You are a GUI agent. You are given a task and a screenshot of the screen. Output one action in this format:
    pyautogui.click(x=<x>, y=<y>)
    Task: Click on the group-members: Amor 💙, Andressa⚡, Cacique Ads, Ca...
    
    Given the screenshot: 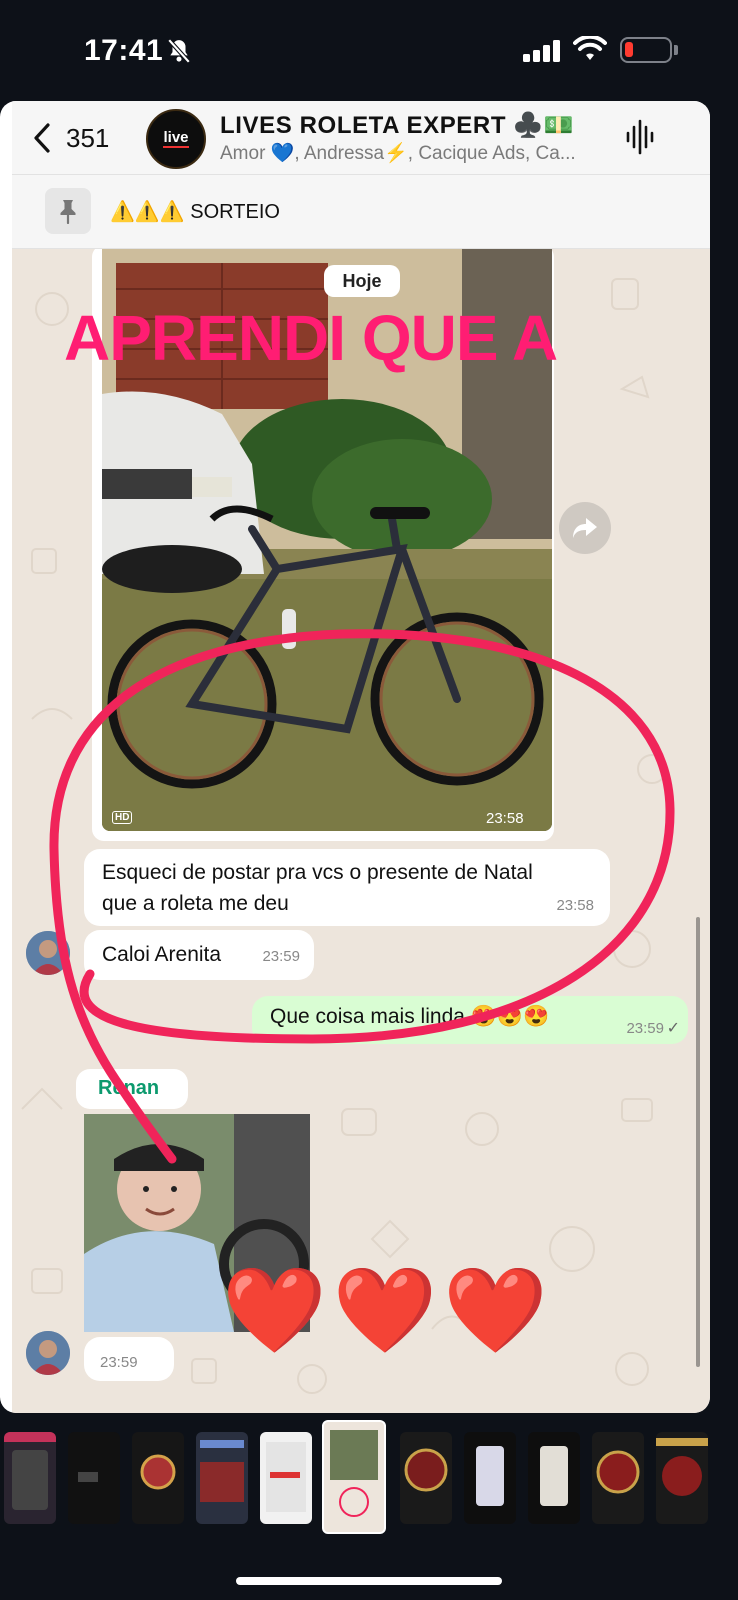 What is the action you would take?
    pyautogui.click(x=415, y=153)
    